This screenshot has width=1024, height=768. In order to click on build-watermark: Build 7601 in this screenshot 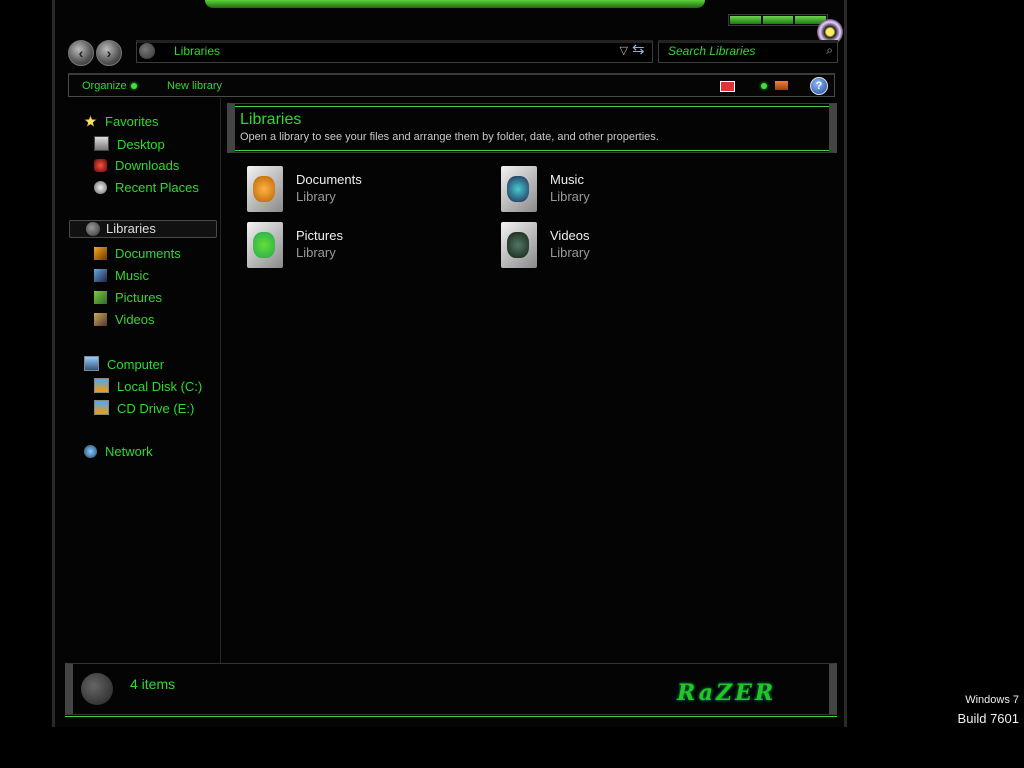, I will do `click(988, 718)`.